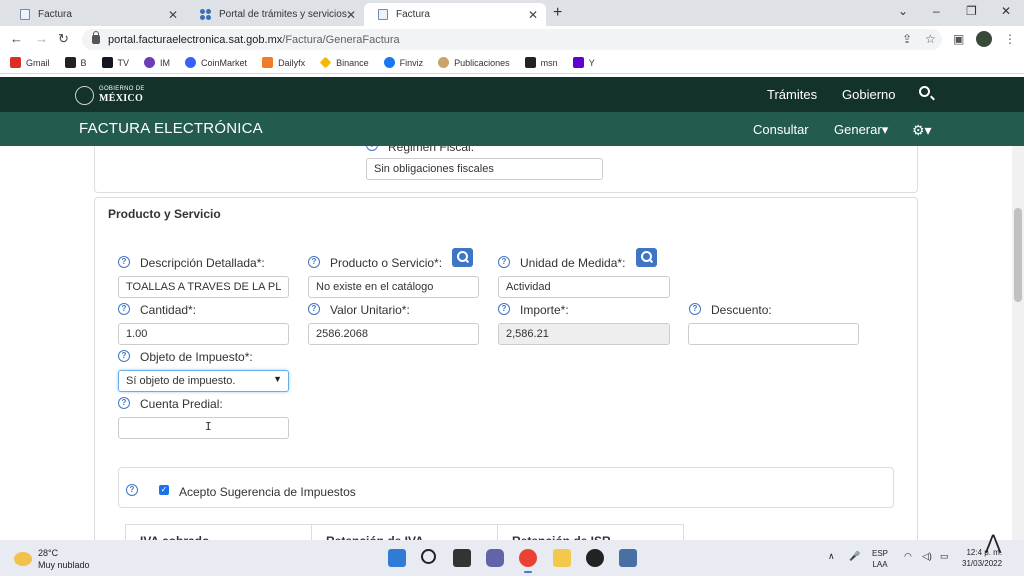 The width and height of the screenshot is (1024, 576). What do you see at coordinates (930, 39) in the screenshot?
I see `bookmark-star-icon: ☆` at bounding box center [930, 39].